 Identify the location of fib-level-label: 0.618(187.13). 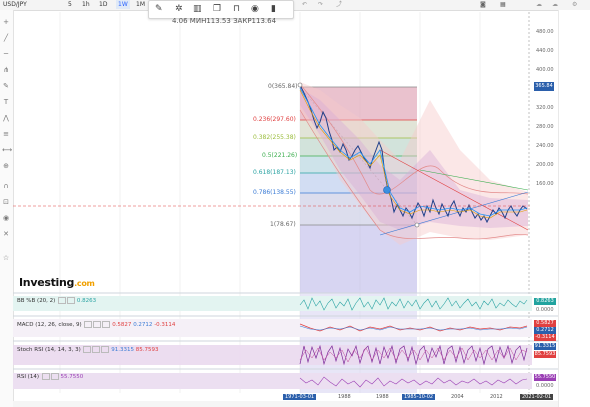
(274, 172).